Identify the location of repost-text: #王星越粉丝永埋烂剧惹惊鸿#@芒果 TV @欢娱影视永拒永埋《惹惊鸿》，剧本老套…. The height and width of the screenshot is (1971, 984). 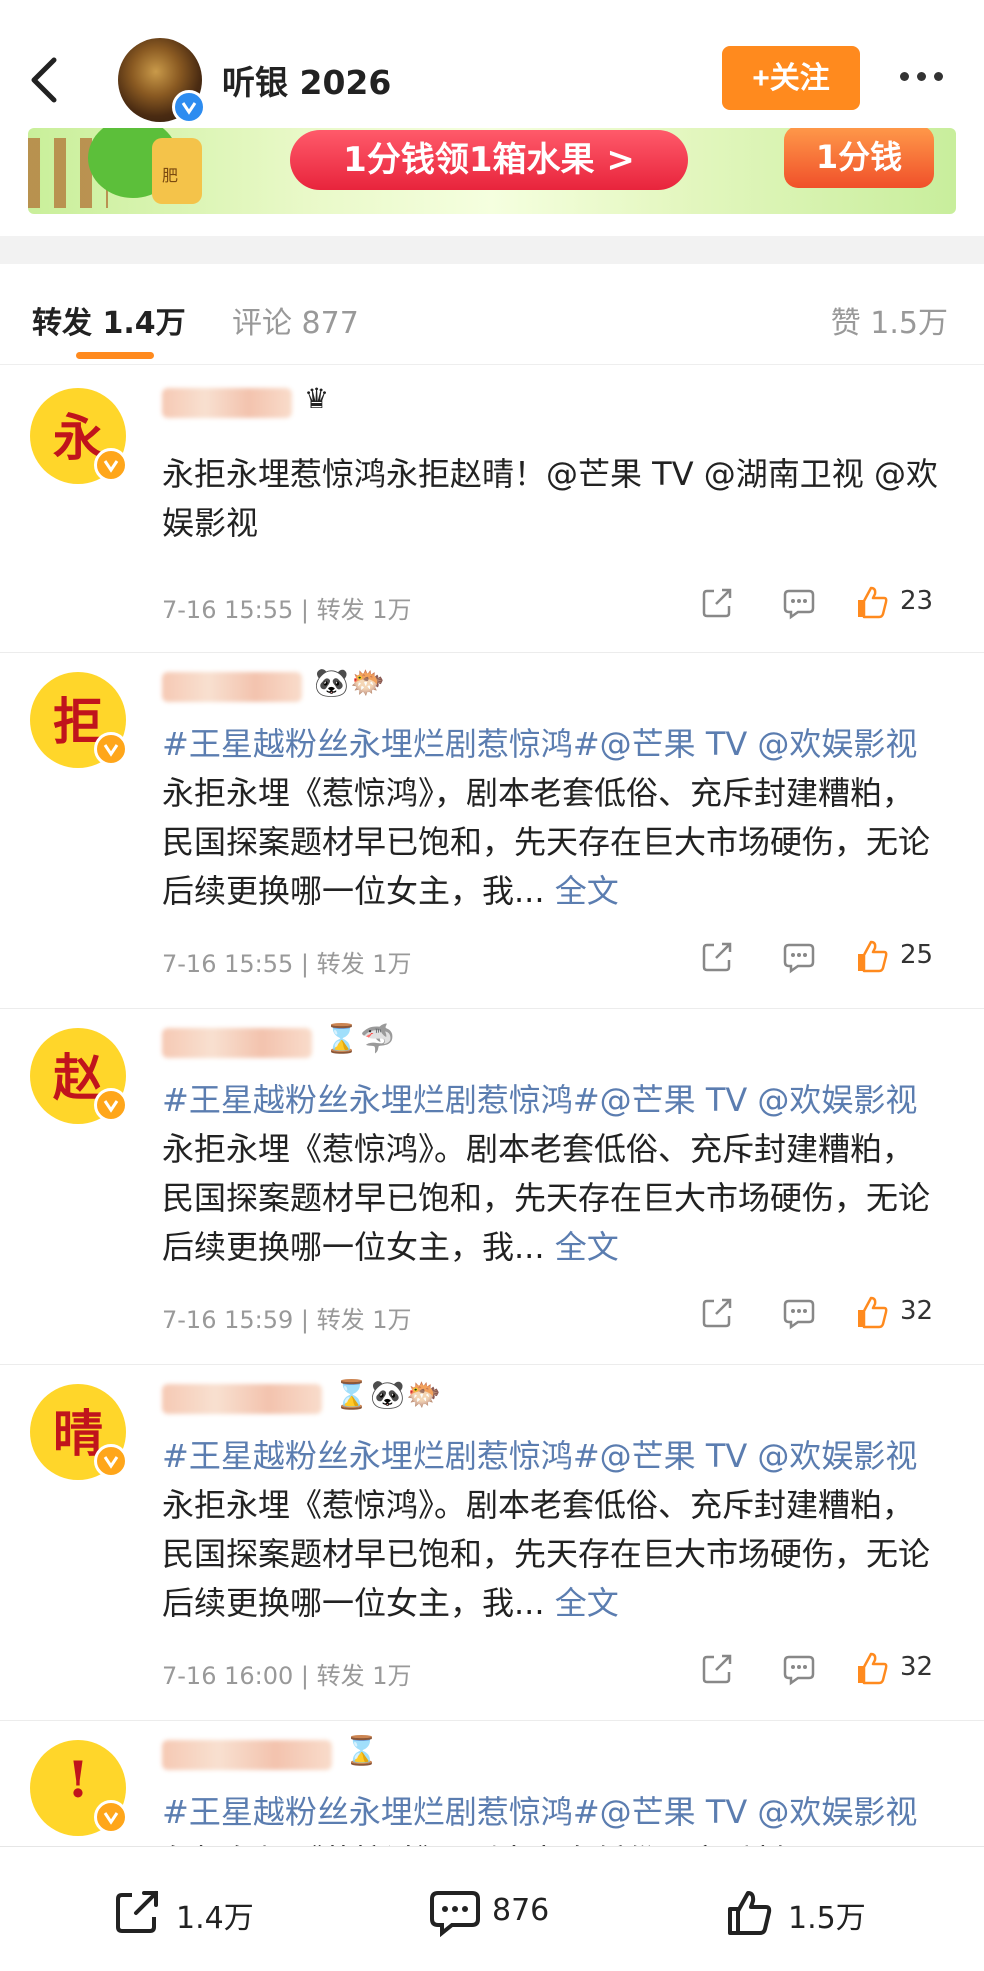
(552, 818).